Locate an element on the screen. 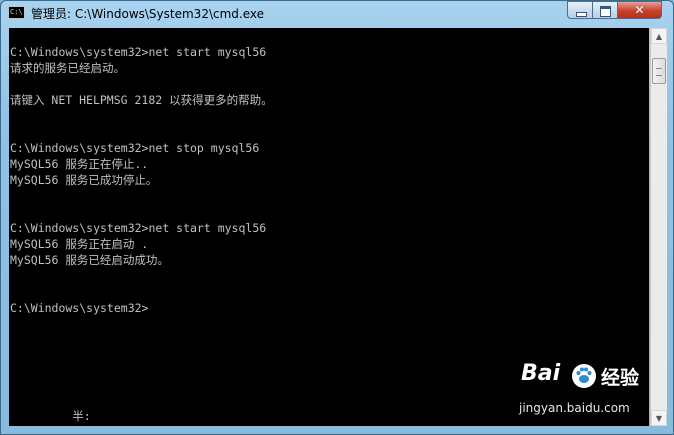  maximize-icon is located at coordinates (605, 11).